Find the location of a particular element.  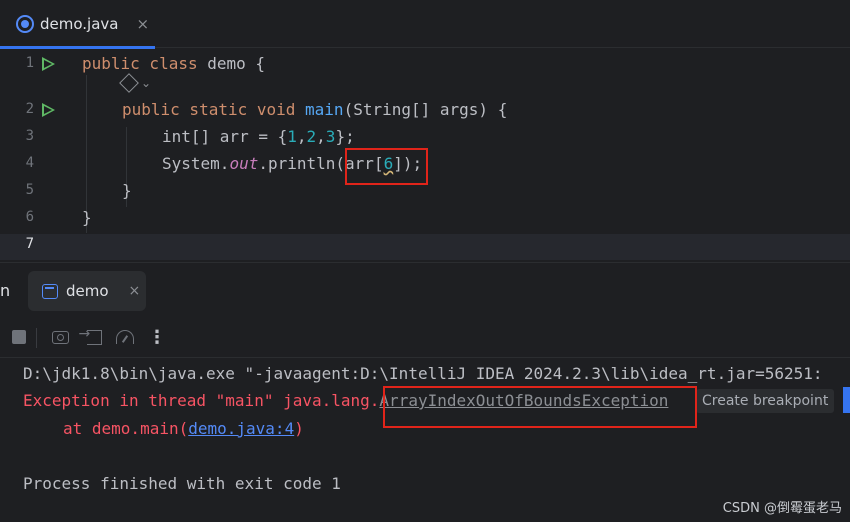

code-line-3: int[] arr = {1,2,3}; is located at coordinates (258, 136).